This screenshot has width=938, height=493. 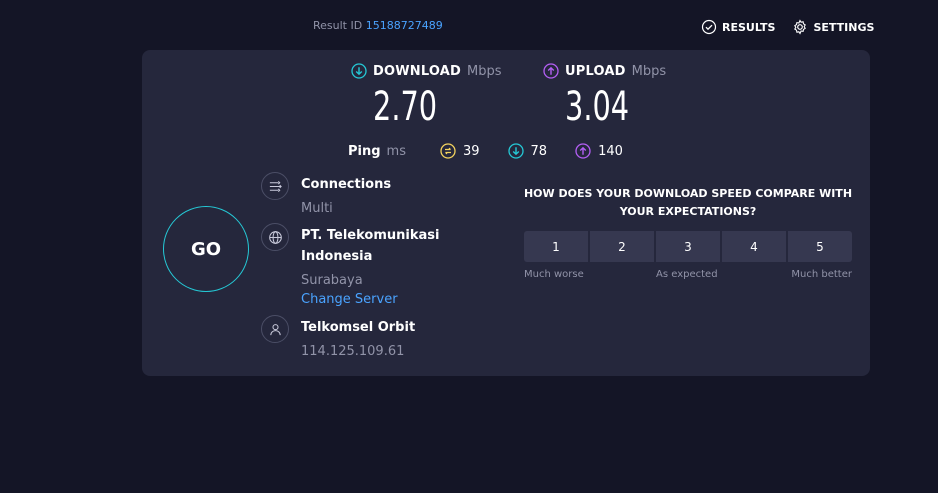 I want to click on settings-nav-label: SETTINGS, so click(x=844, y=27).